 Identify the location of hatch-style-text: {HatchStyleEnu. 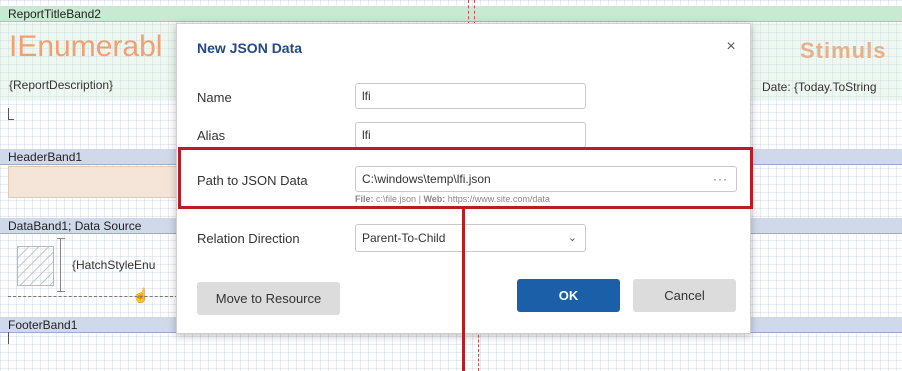
(113, 265).